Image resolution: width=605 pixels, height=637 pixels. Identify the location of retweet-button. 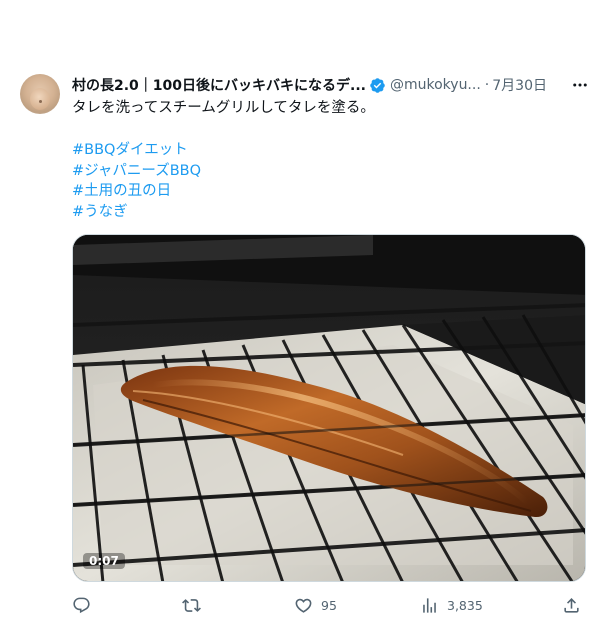
(195, 605).